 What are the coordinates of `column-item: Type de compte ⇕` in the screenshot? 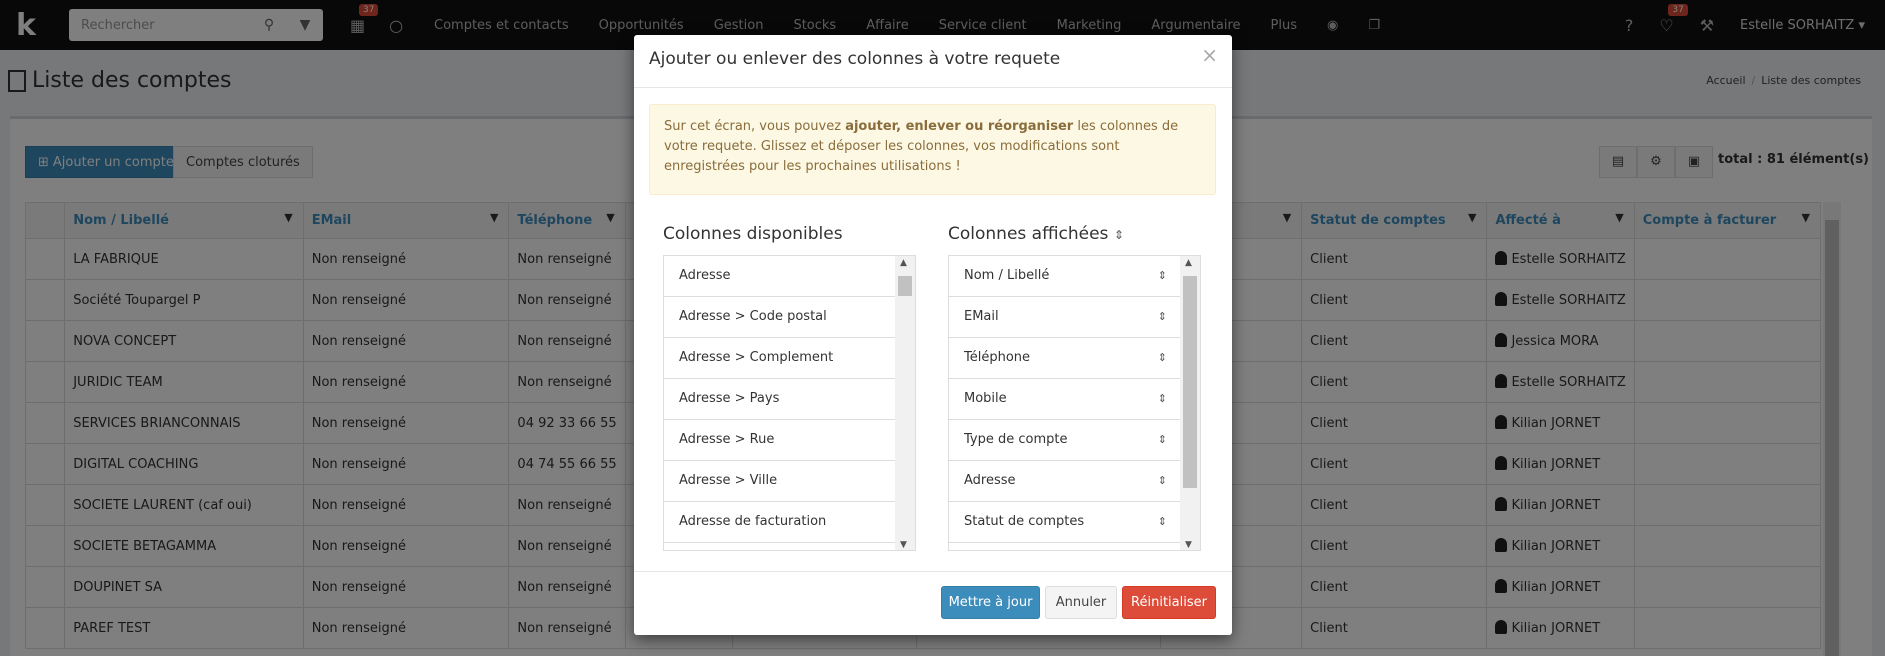 It's located at (1065, 440).